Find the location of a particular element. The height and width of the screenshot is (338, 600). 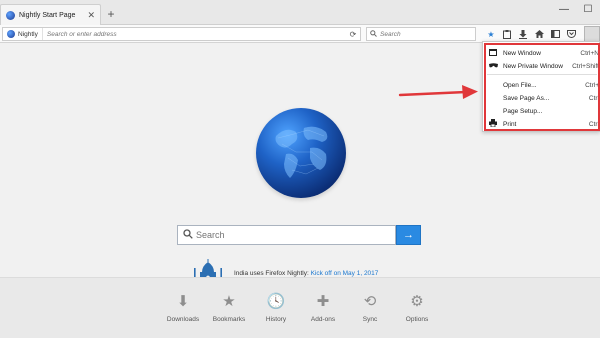

launcher-options: ⚙ Options is located at coordinates (417, 307).